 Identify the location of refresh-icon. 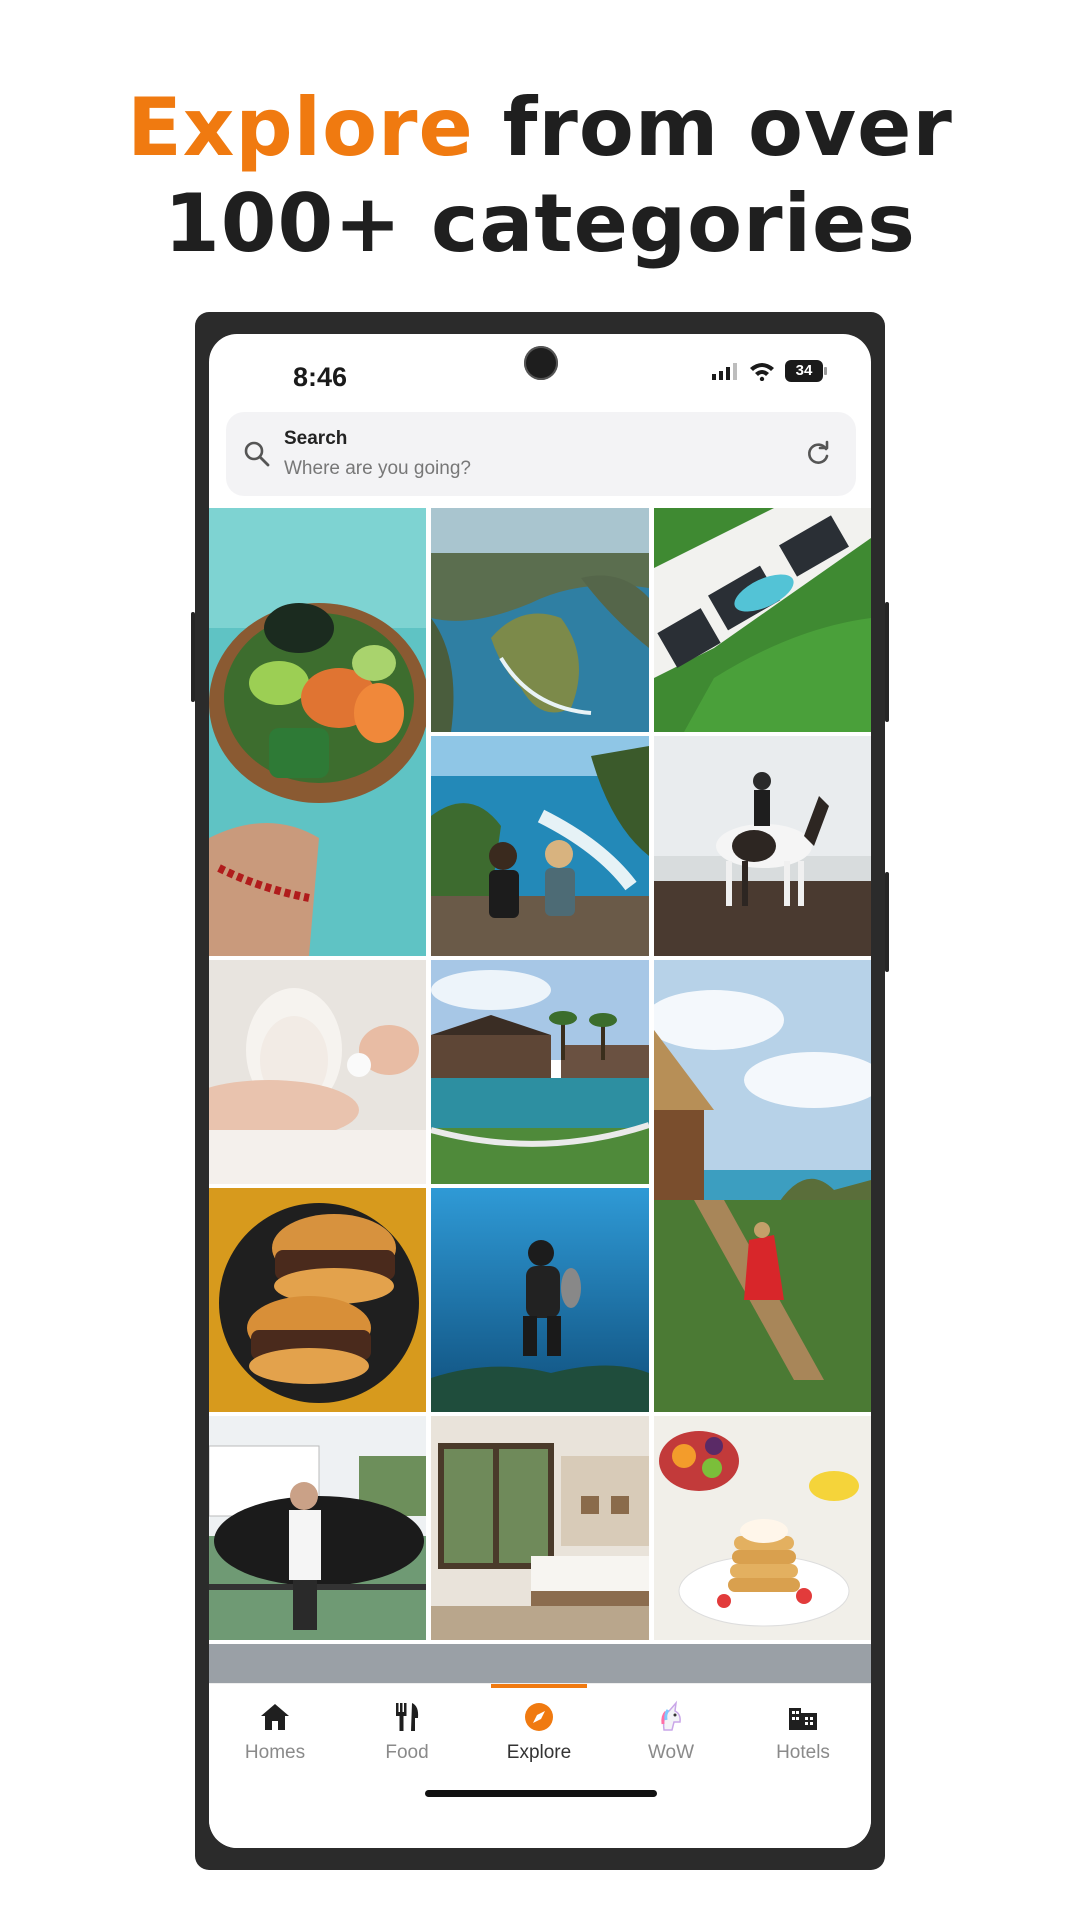
(818, 454).